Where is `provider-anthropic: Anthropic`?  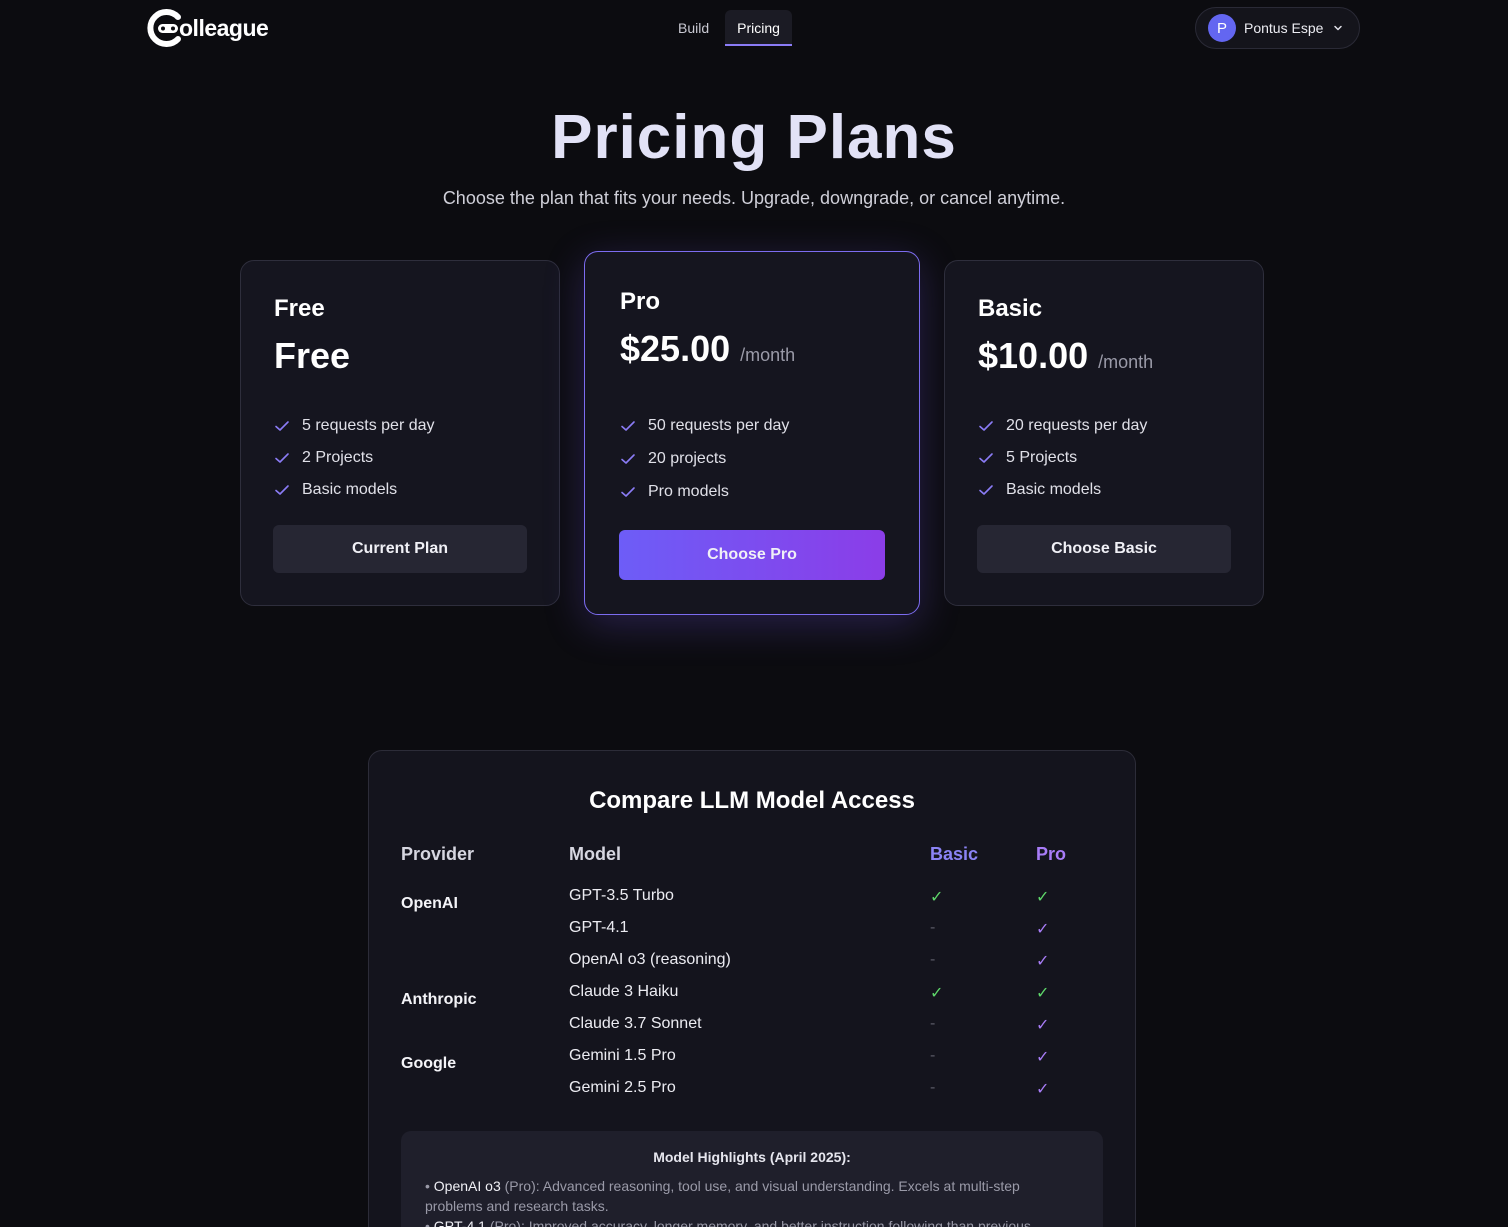 provider-anthropic: Anthropic is located at coordinates (439, 999).